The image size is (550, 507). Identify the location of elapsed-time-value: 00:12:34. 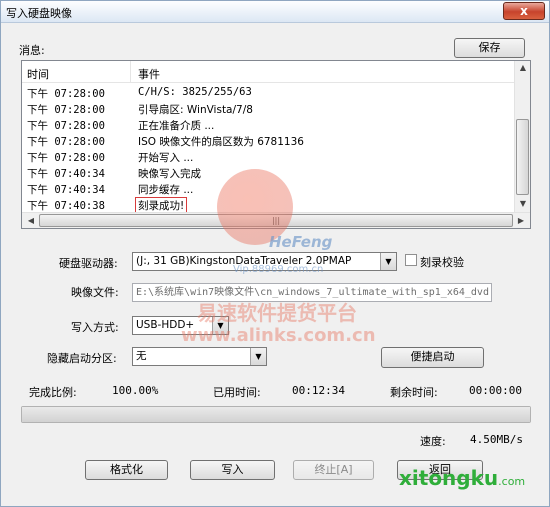
(318, 390).